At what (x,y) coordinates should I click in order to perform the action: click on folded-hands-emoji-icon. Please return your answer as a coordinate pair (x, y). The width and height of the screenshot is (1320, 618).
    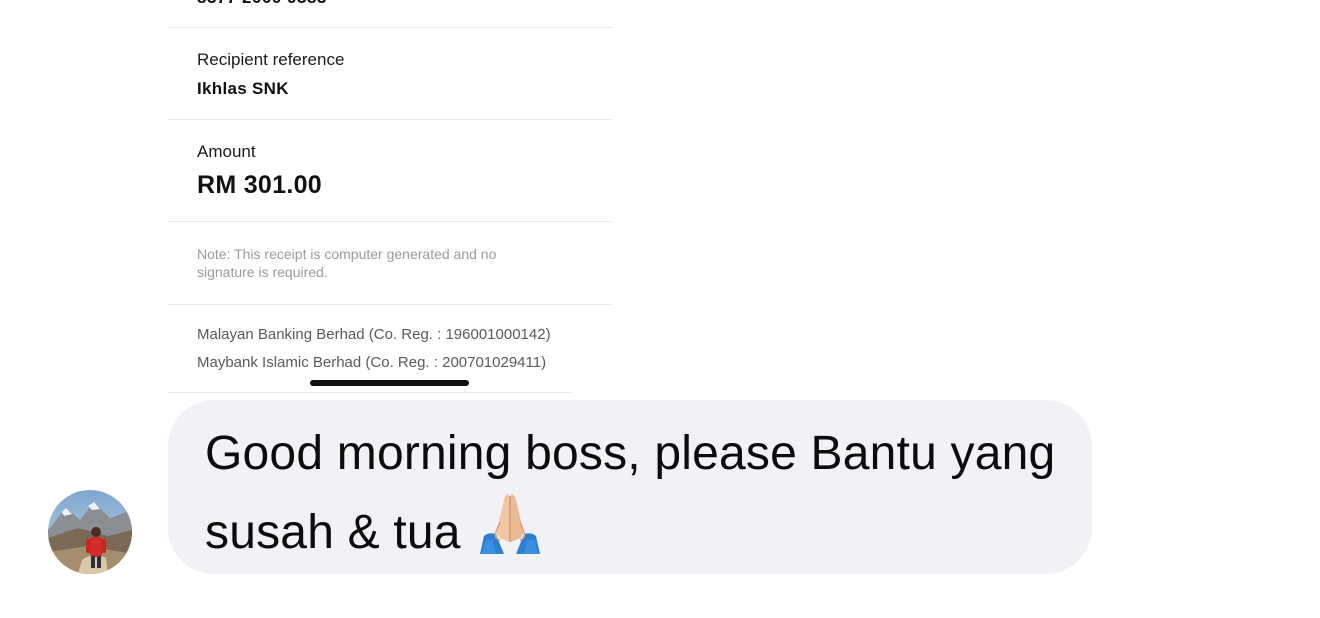
    Looking at the image, I should click on (510, 529).